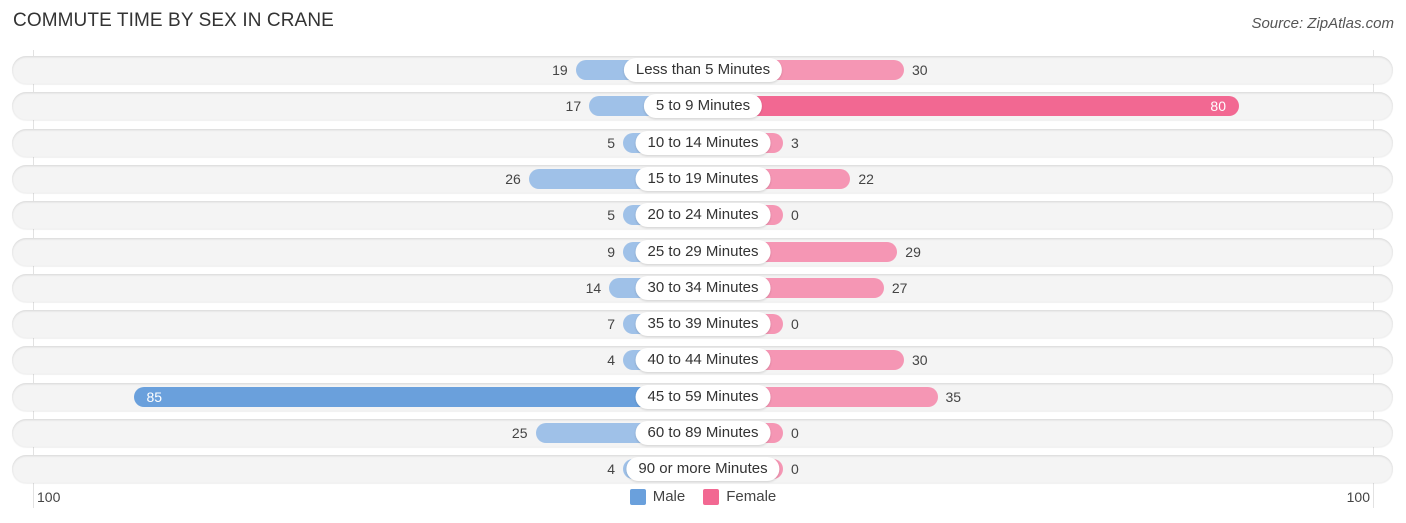 Image resolution: width=1406 pixels, height=523 pixels. Describe the element at coordinates (703, 70) in the screenshot. I see `category-label: Less than 5 Minutes` at that location.